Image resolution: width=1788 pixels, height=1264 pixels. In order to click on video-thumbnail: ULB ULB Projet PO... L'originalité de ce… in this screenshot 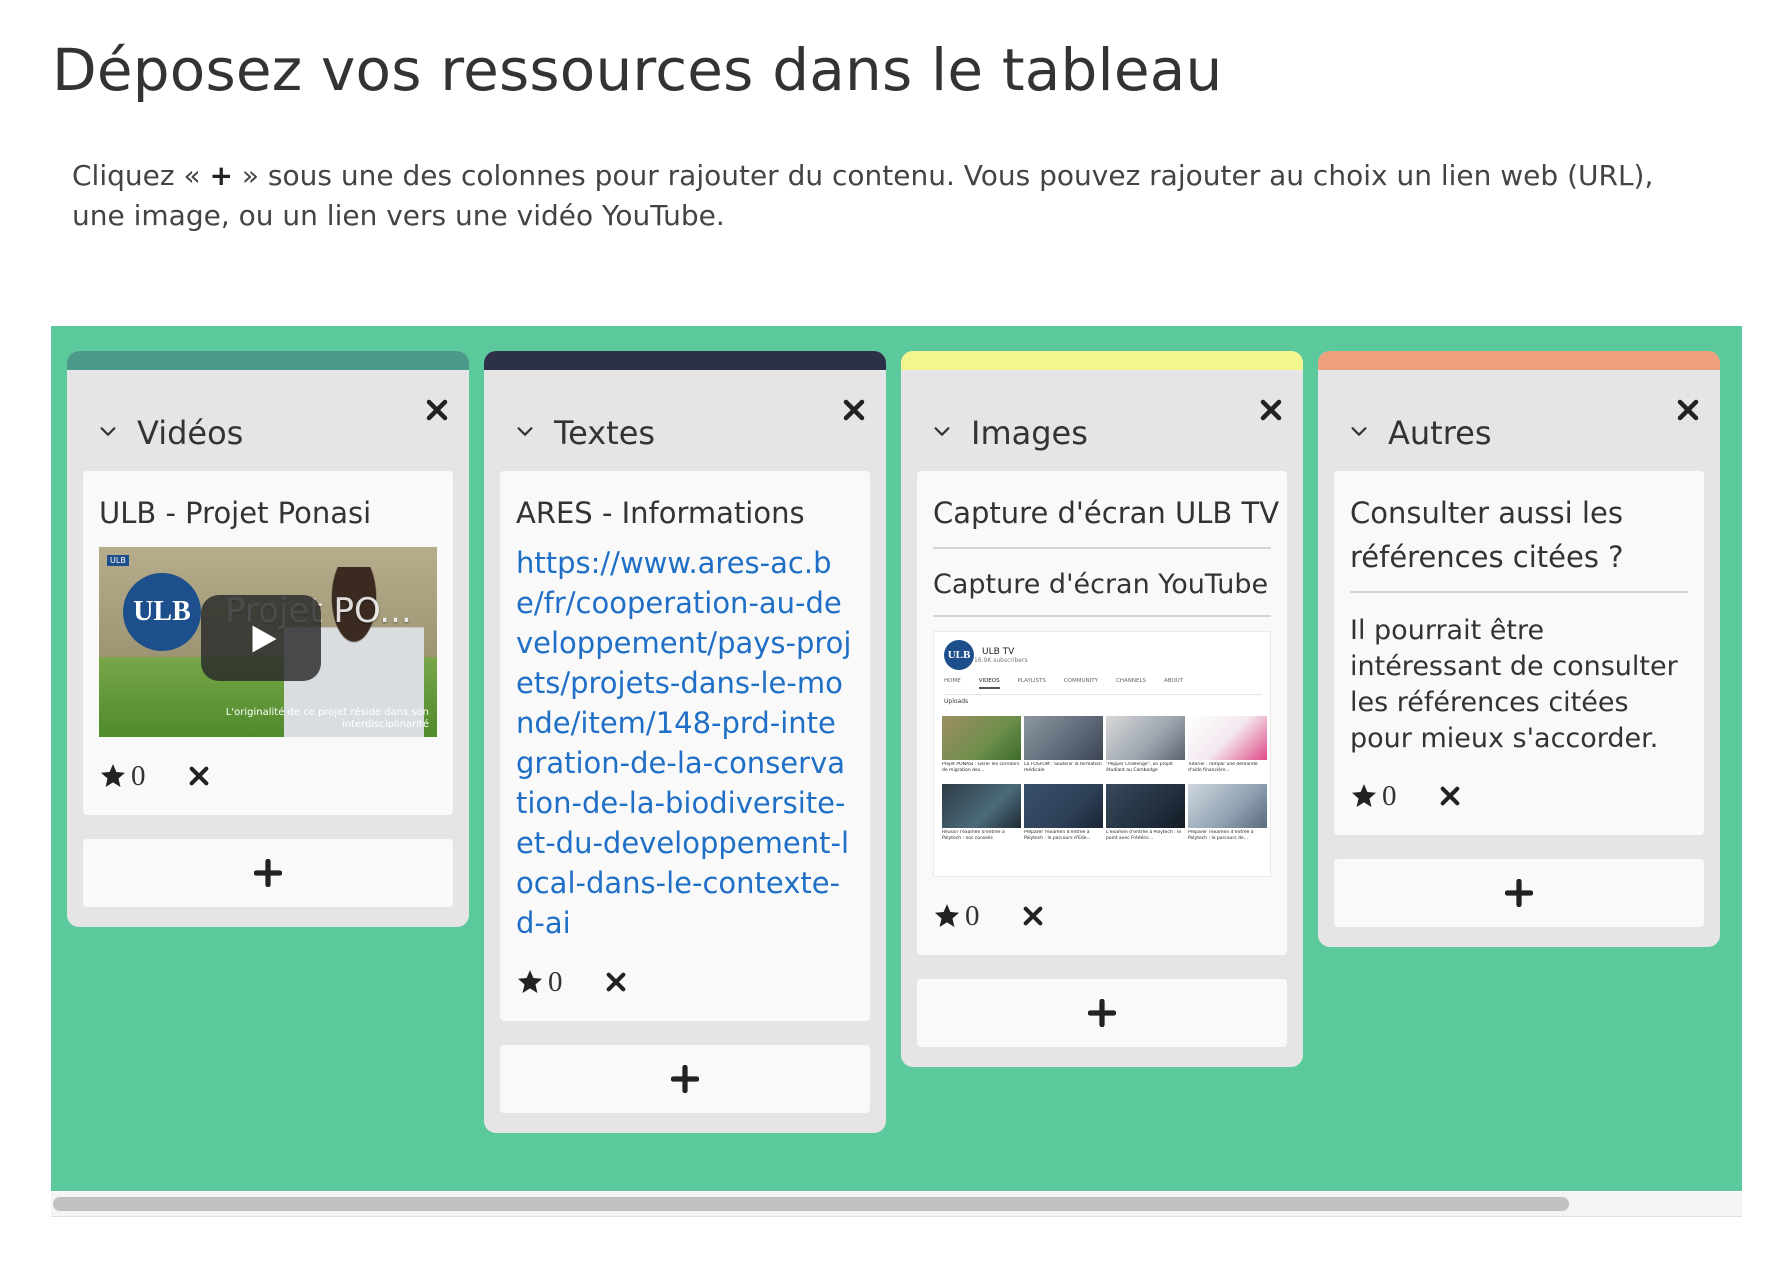, I will do `click(268, 642)`.